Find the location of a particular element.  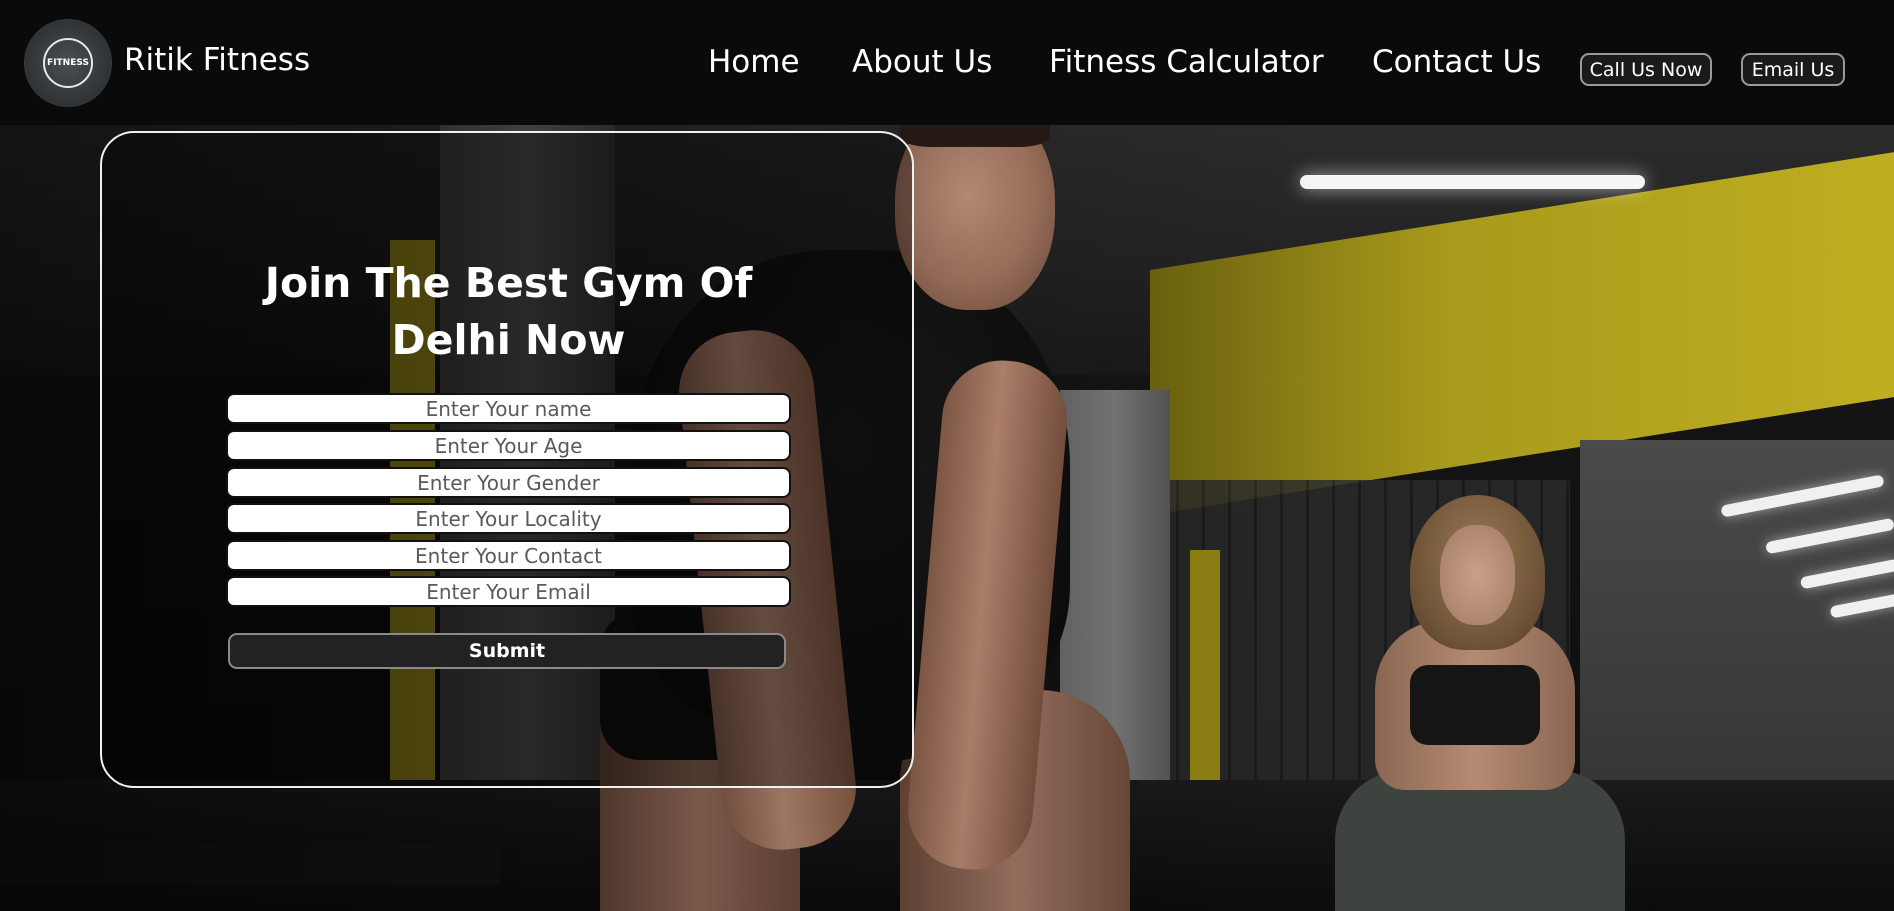

nav-link-home: Home is located at coordinates (754, 62).